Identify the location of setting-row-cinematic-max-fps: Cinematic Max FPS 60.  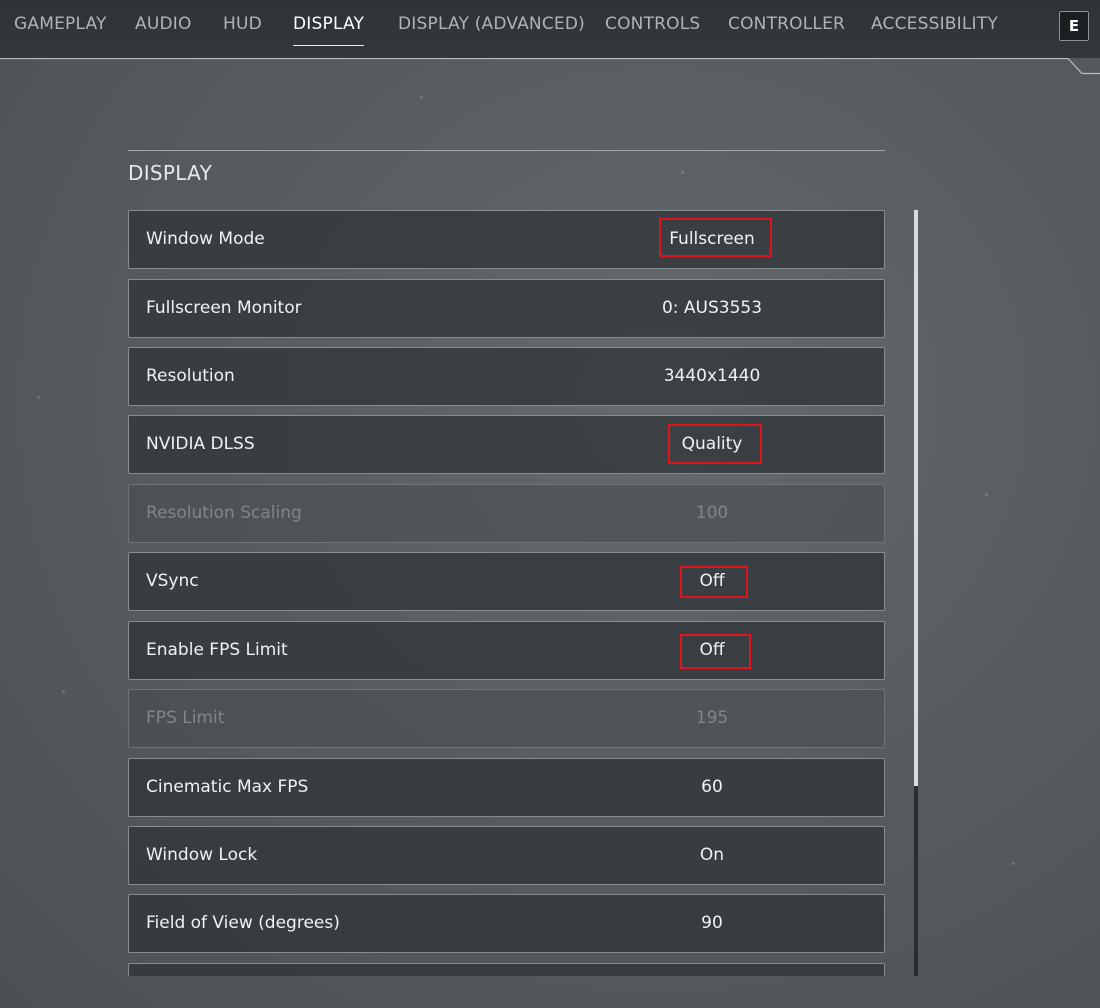
(506, 787).